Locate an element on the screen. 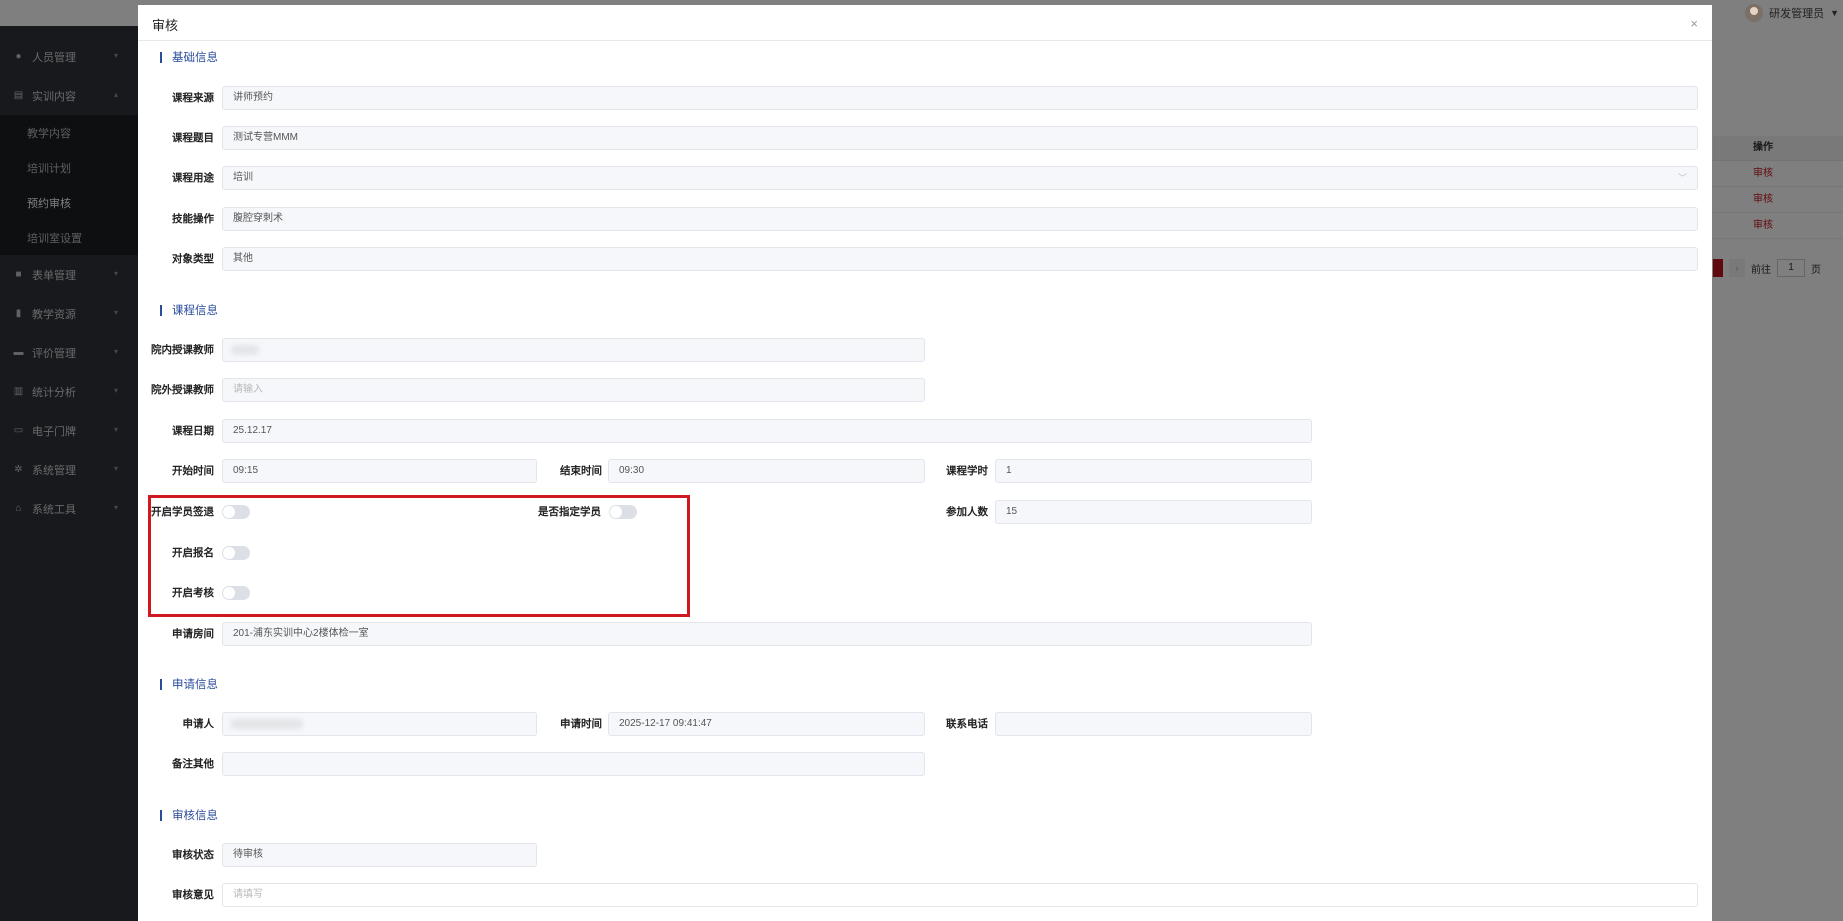 Image resolution: width=1843 pixels, height=921 pixels. avatar is located at coordinates (1754, 13).